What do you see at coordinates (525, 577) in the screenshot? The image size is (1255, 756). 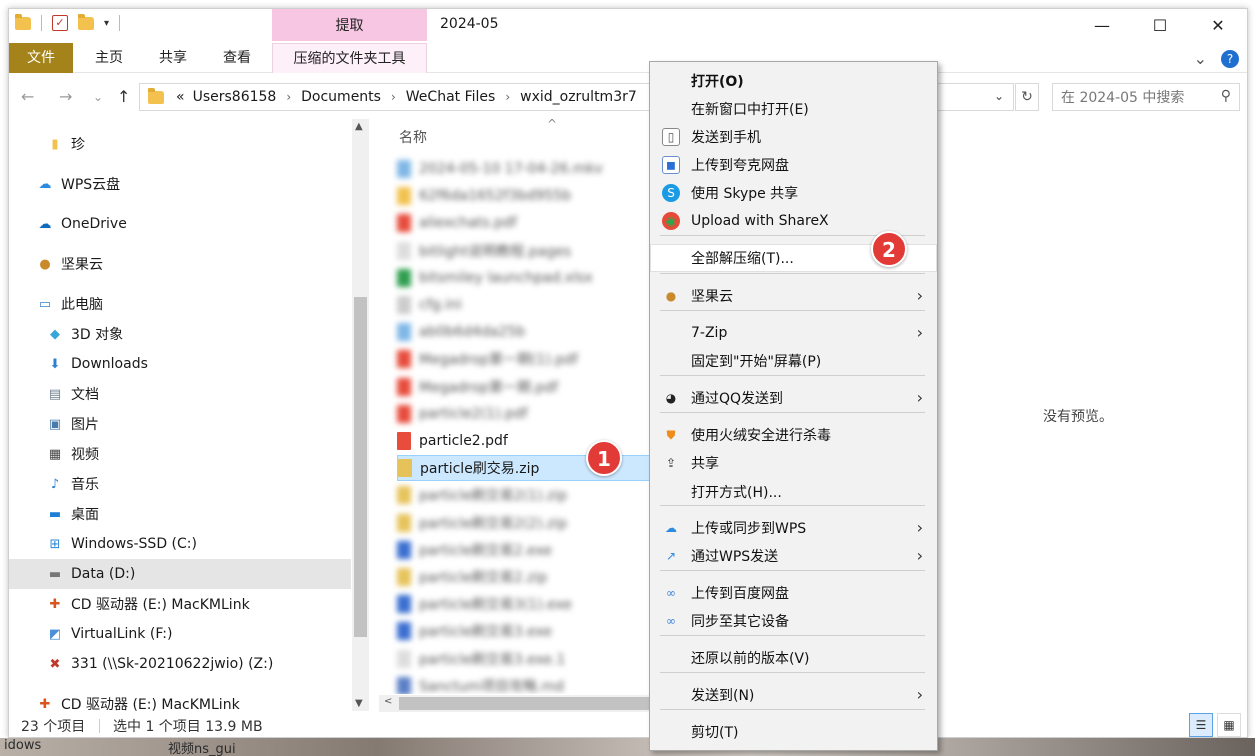 I see `file-row: particle刷交易2.zip` at bounding box center [525, 577].